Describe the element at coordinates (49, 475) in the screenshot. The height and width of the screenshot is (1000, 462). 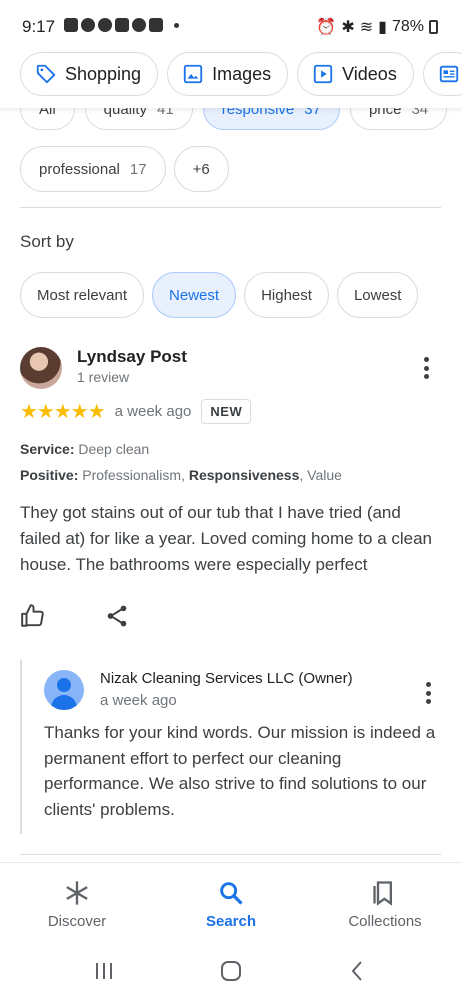
I see `positive-label: Positive:` at that location.